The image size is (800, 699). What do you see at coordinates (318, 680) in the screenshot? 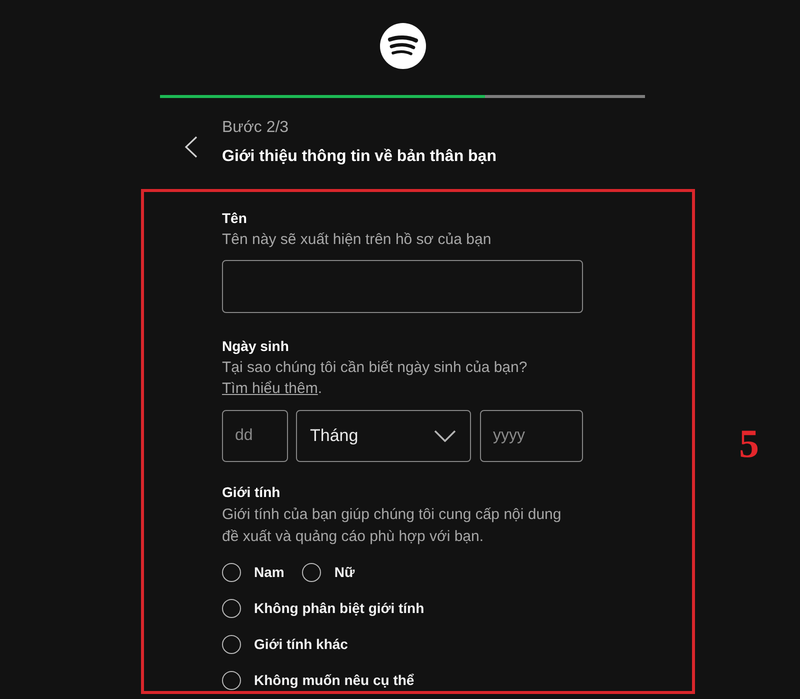
I see `gender-option: Không muốn nêu cụ thể` at bounding box center [318, 680].